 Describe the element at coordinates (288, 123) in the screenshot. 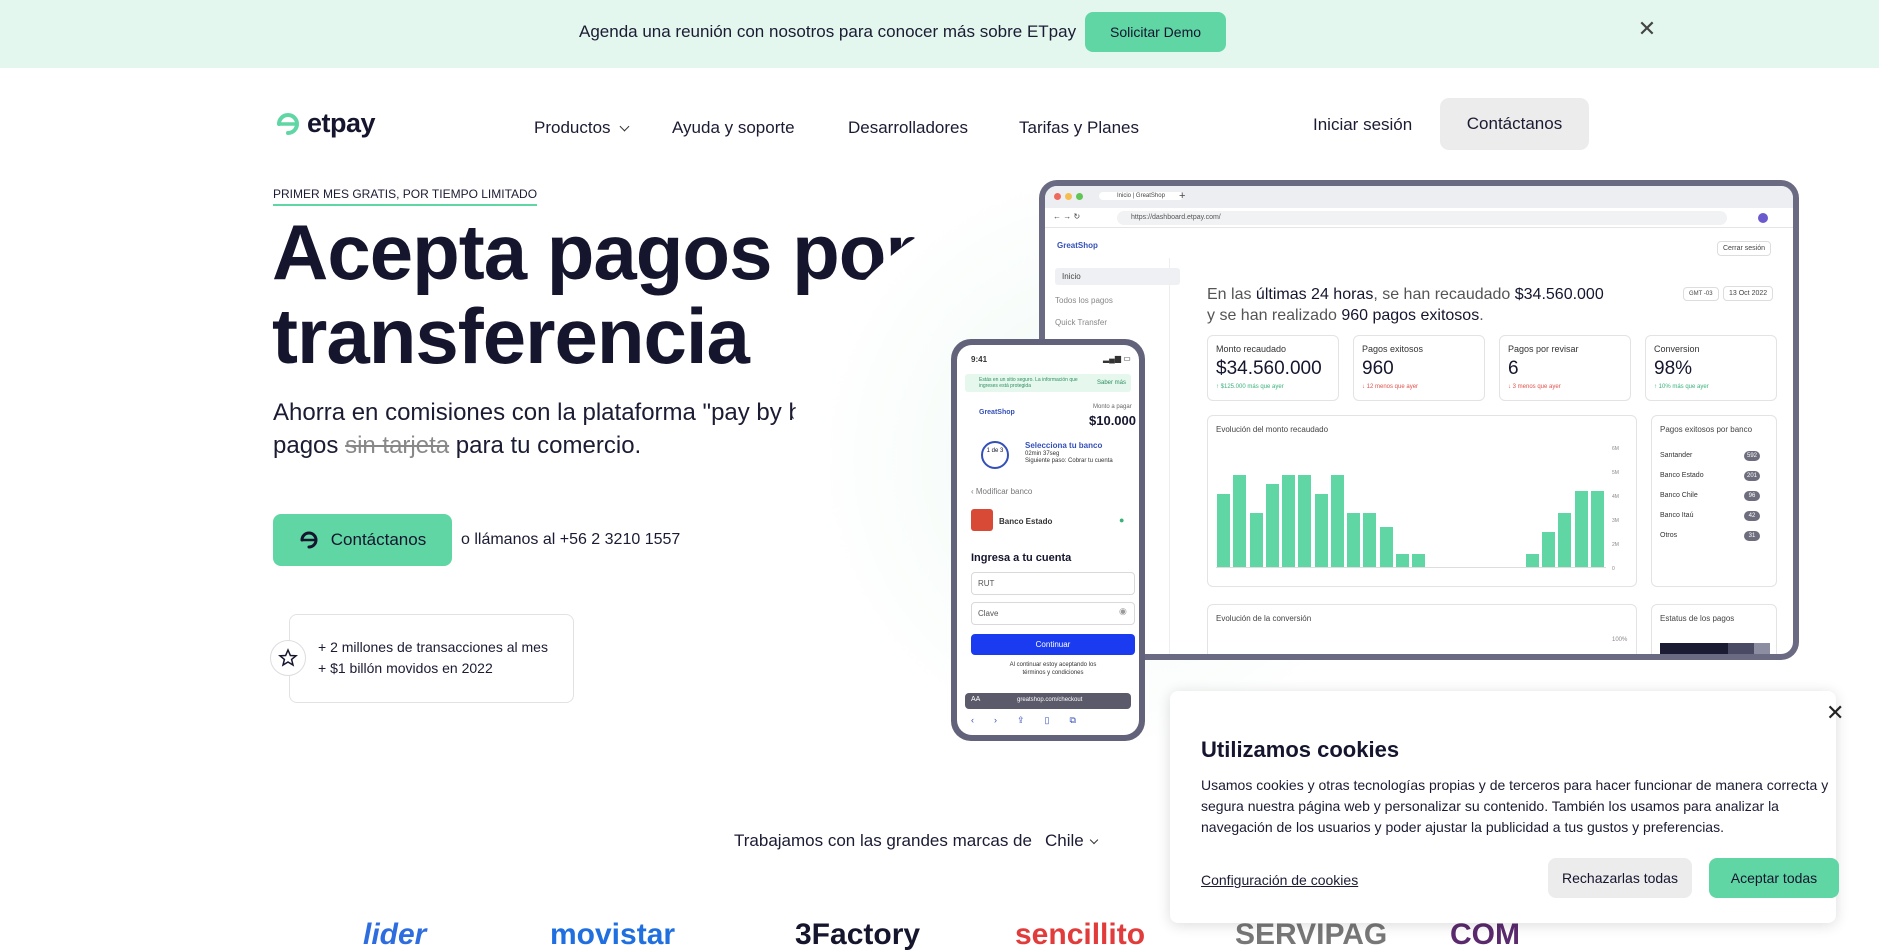

I see `etpay-logo-icon` at that location.